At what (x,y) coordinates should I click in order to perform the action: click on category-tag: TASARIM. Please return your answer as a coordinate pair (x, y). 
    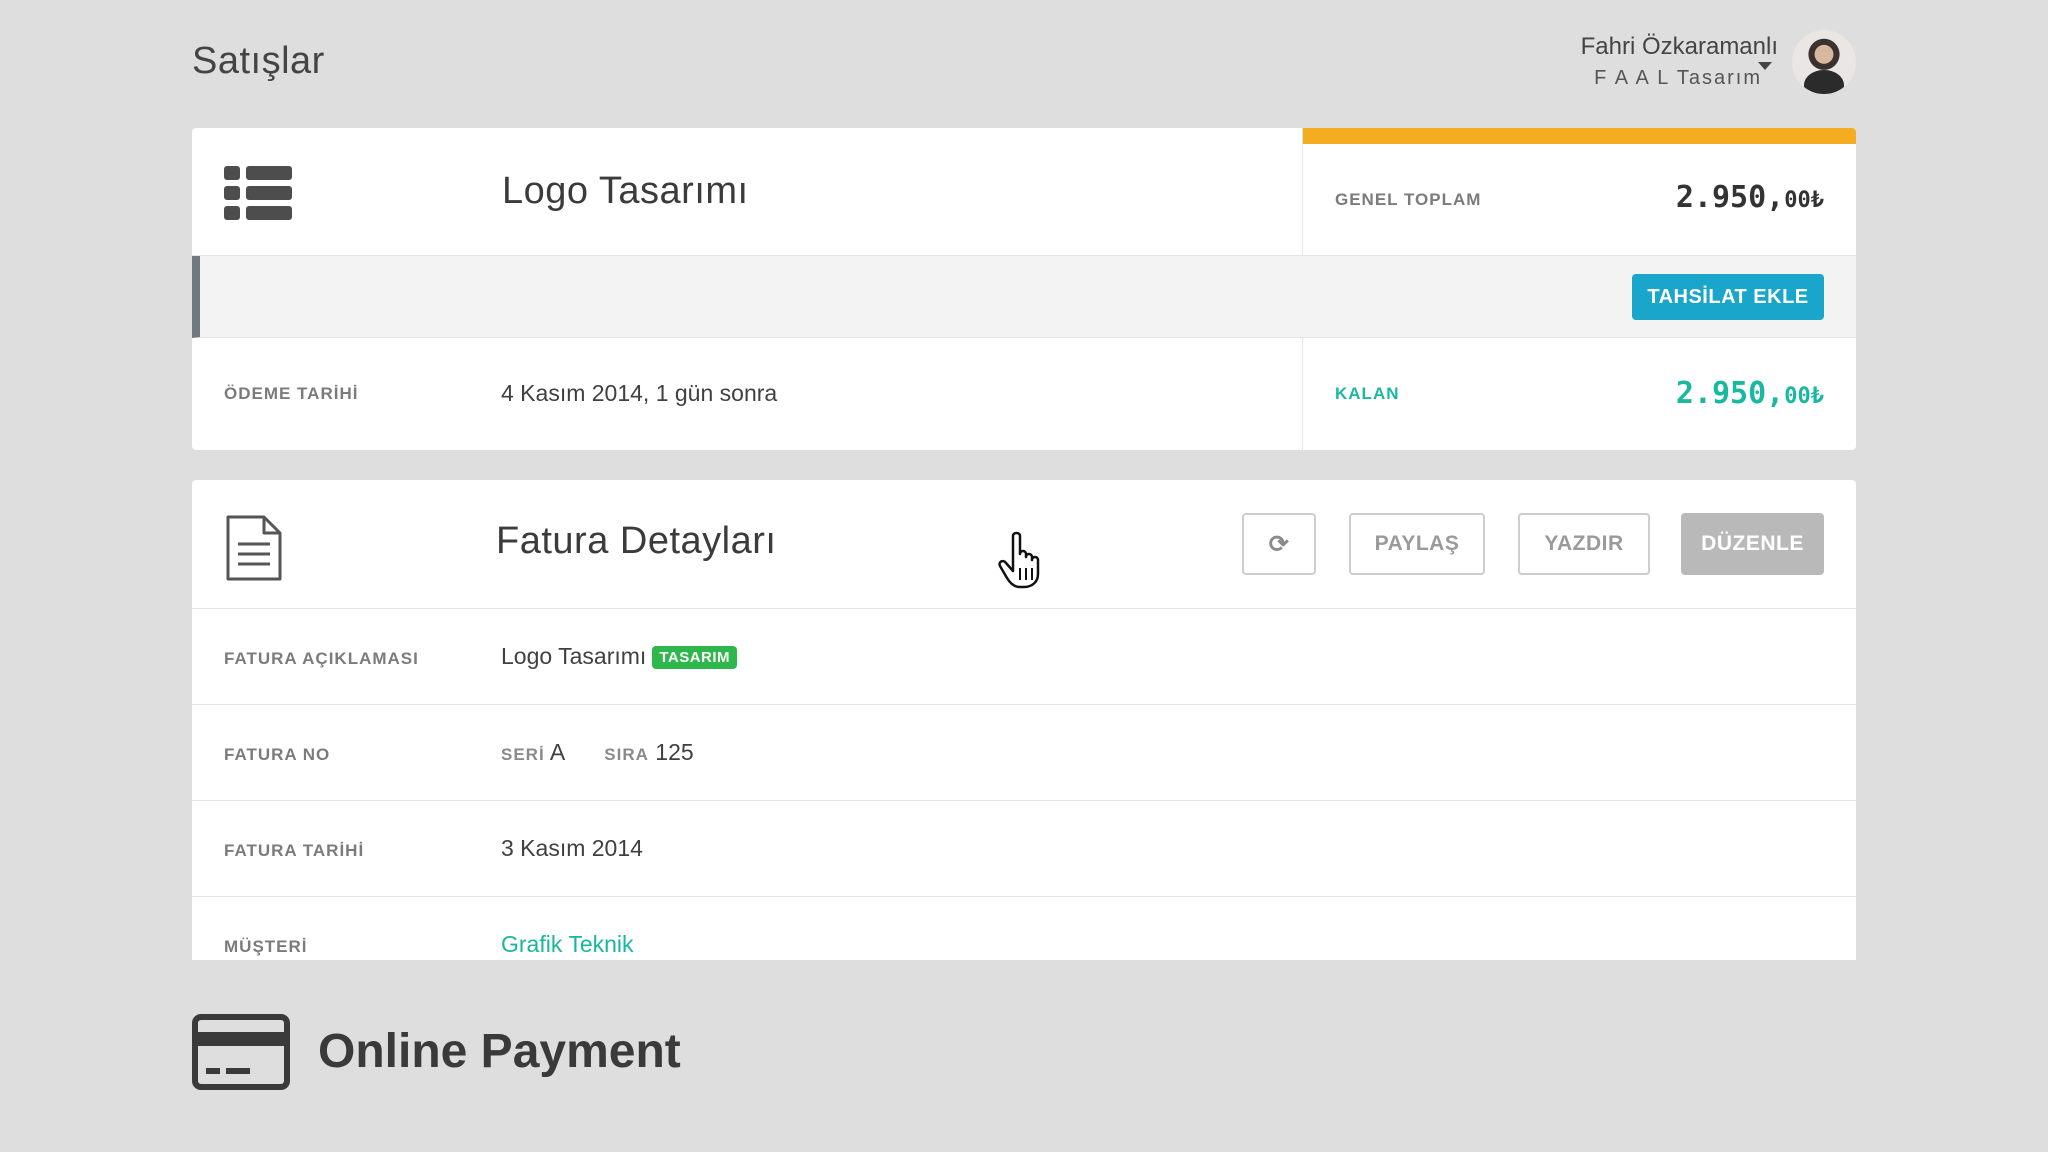
    Looking at the image, I should click on (695, 657).